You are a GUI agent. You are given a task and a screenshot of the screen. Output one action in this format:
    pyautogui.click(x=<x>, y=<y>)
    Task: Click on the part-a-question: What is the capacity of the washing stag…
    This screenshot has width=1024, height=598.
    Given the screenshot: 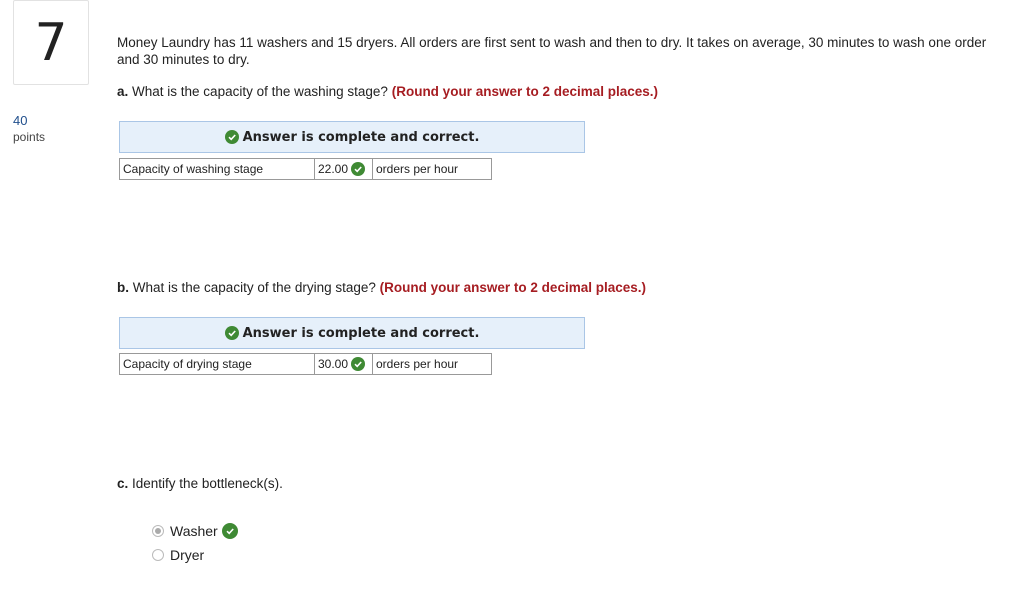 What is the action you would take?
    pyautogui.click(x=260, y=91)
    